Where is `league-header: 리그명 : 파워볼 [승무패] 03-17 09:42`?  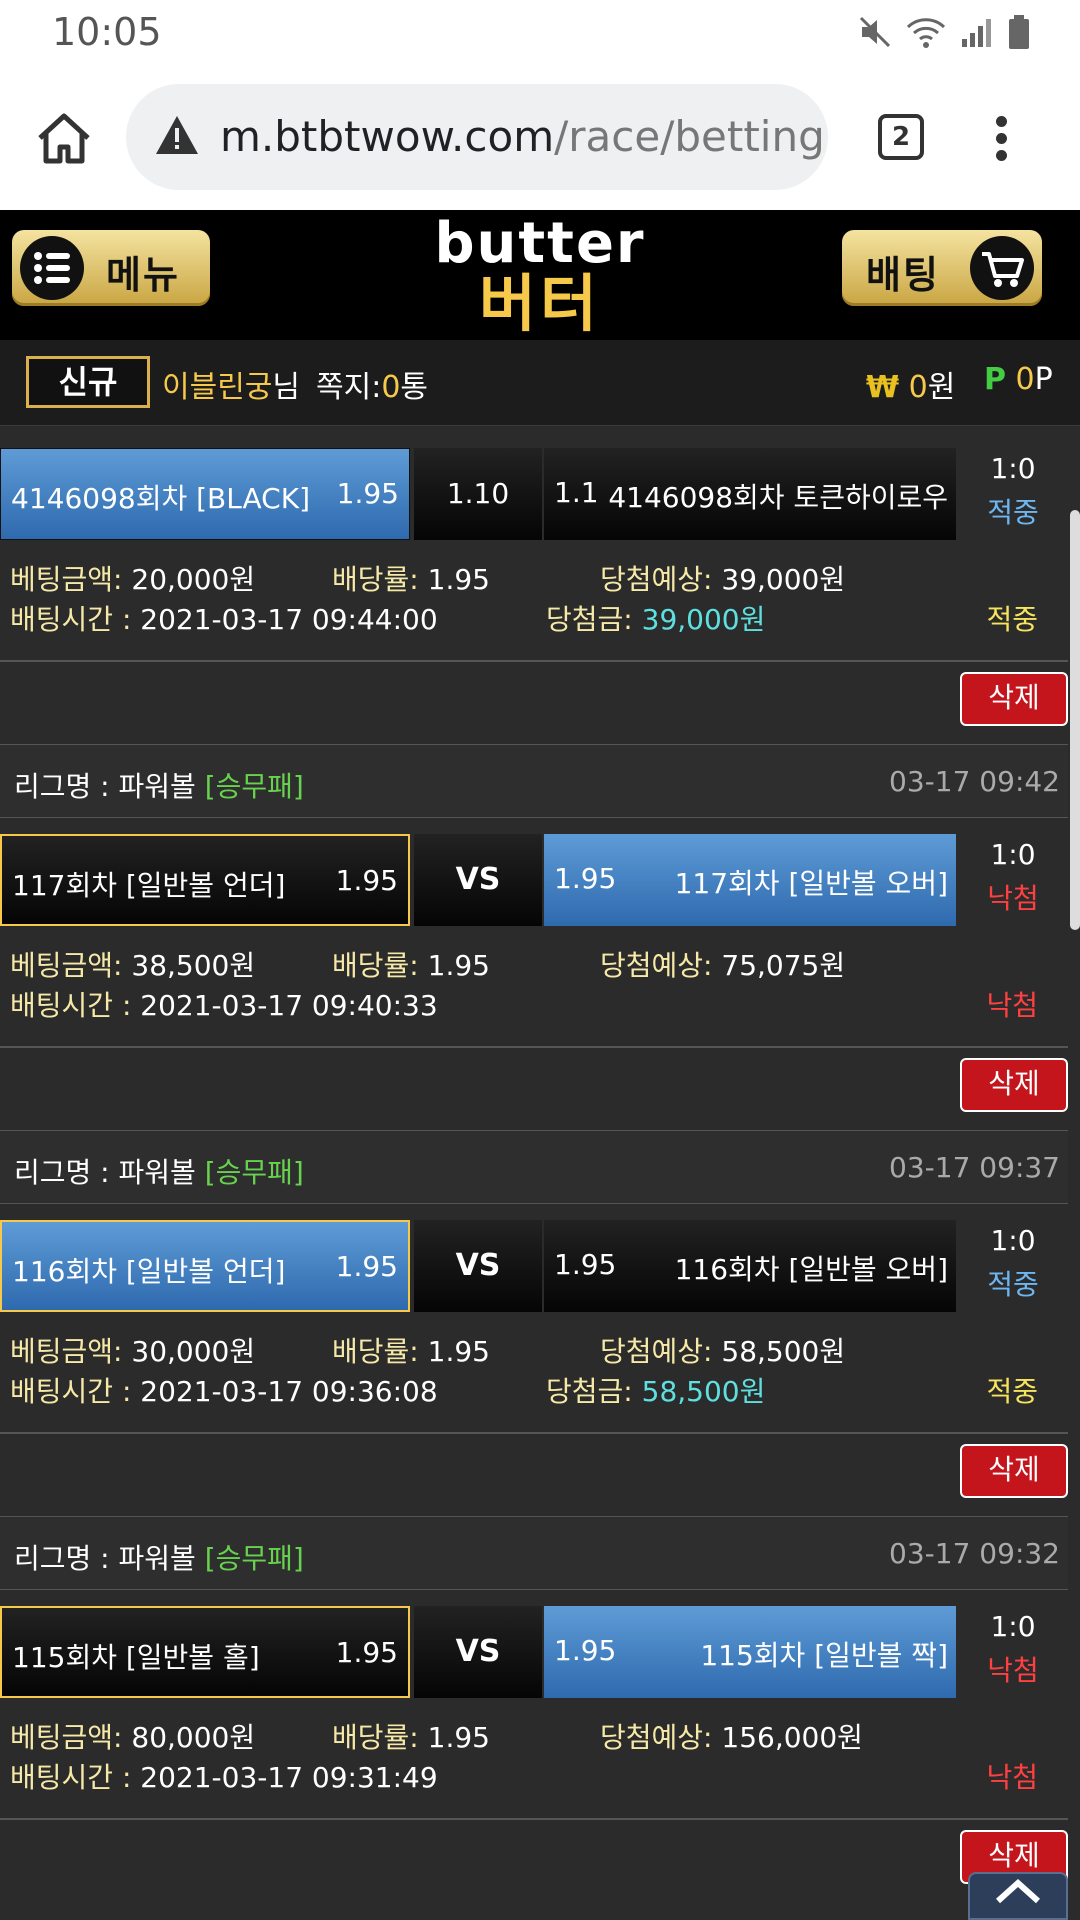
league-header: 리그명 : 파워볼 [승무패] 03-17 09:42 is located at coordinates (534, 781).